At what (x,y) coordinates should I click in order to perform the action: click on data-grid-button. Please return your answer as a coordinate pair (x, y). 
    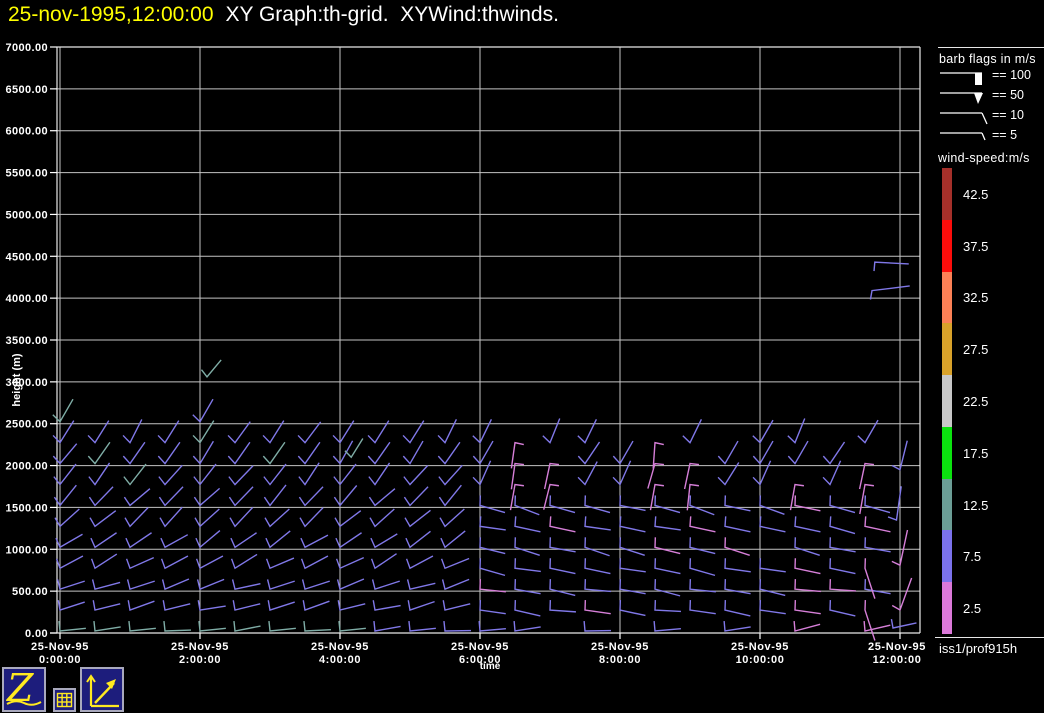
    Looking at the image, I should click on (64, 700).